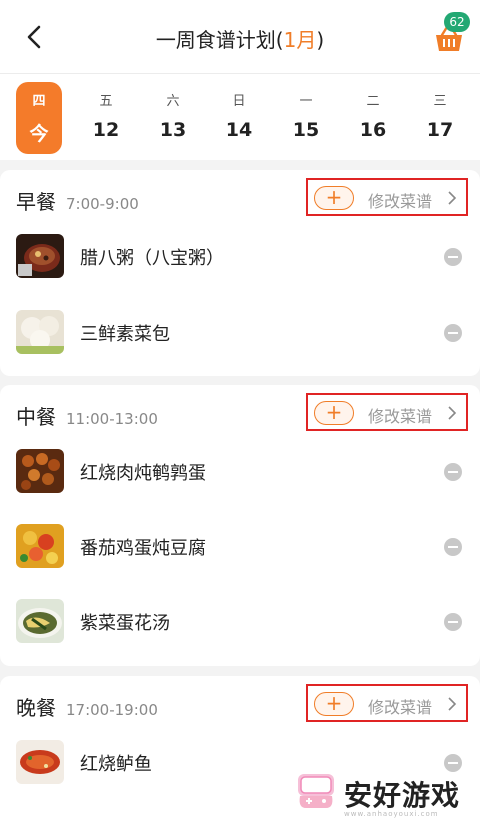 The width and height of the screenshot is (480, 821). I want to click on day-tab: 日 14, so click(239, 118).